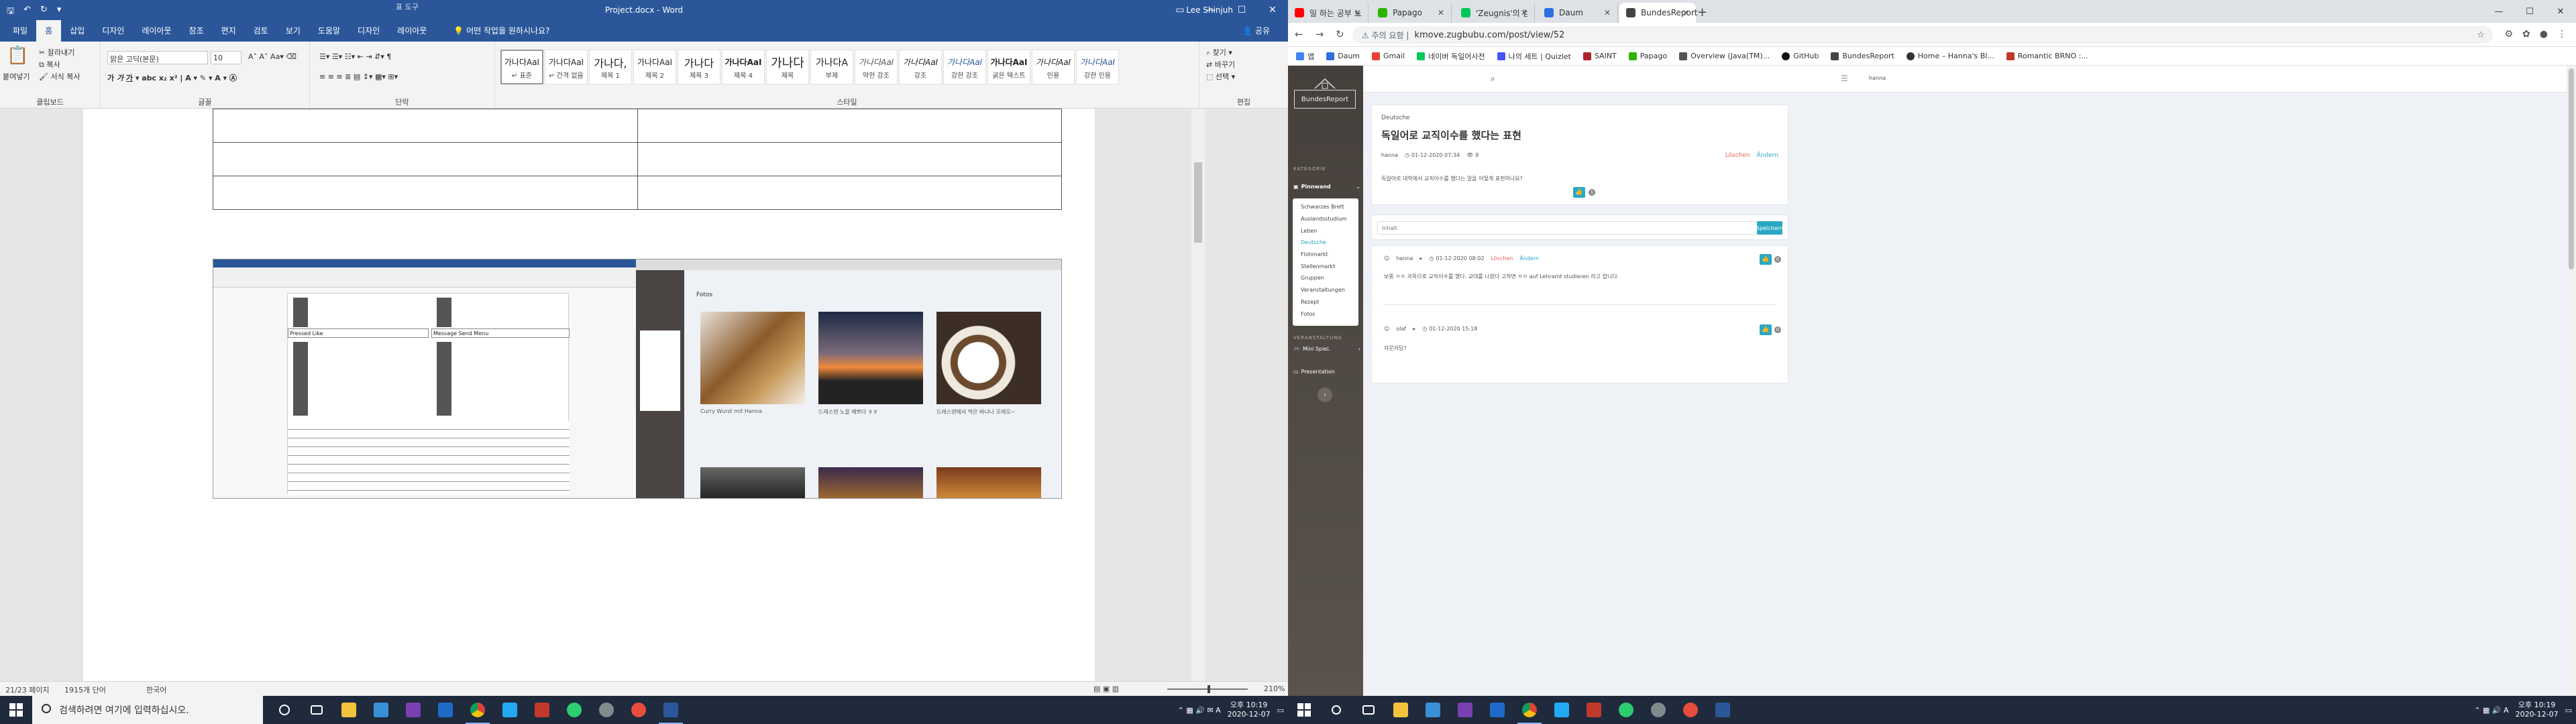 This screenshot has width=2576, height=724. What do you see at coordinates (654, 67) in the screenshot?
I see `style-item: 가나다AaI 제목 2` at bounding box center [654, 67].